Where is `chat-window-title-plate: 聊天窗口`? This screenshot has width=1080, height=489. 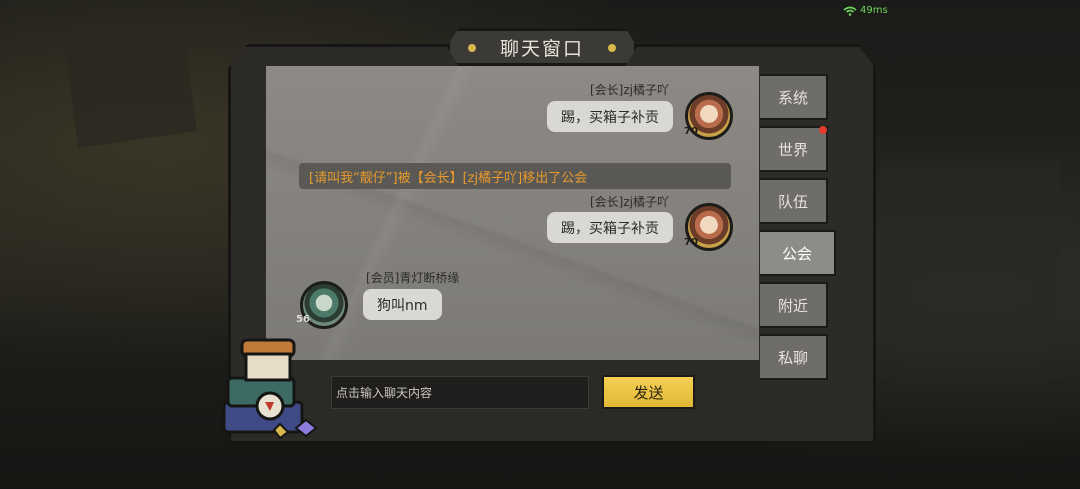 chat-window-title-plate: 聊天窗口 is located at coordinates (542, 47).